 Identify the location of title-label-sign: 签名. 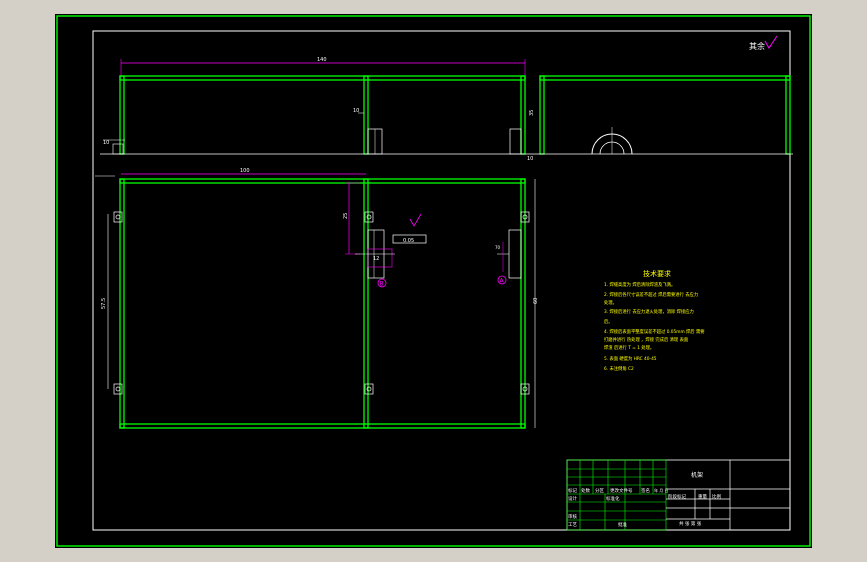
(645, 490).